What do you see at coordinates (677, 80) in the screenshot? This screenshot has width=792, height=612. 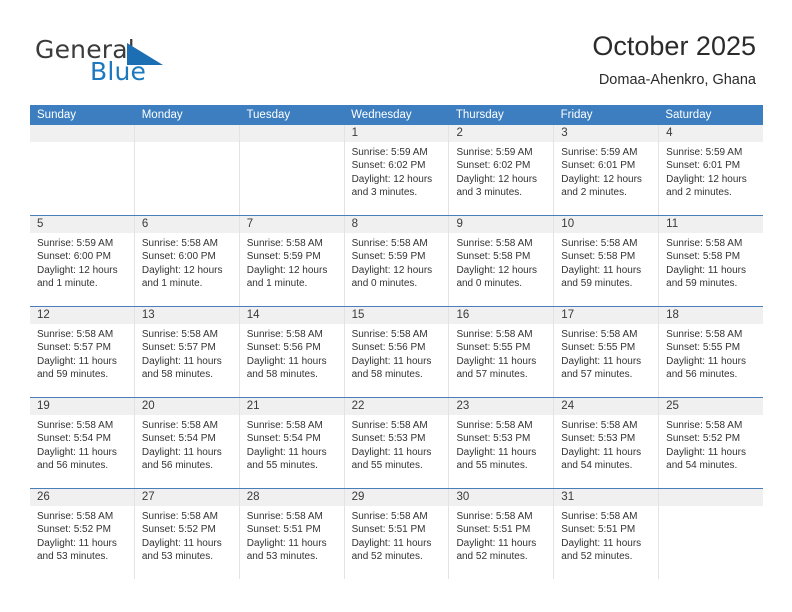 I see `location-subtitle: Domaa-Ahenkro, Ghana` at bounding box center [677, 80].